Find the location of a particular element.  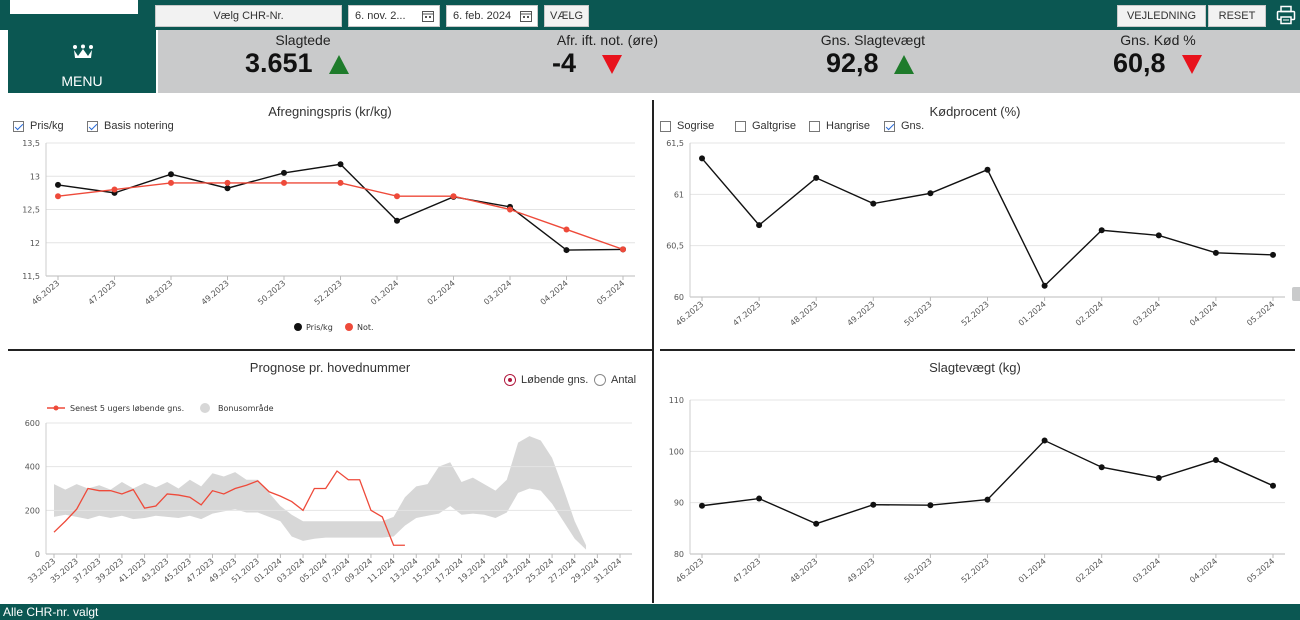

y-tick-label: 13 is located at coordinates (35, 176).